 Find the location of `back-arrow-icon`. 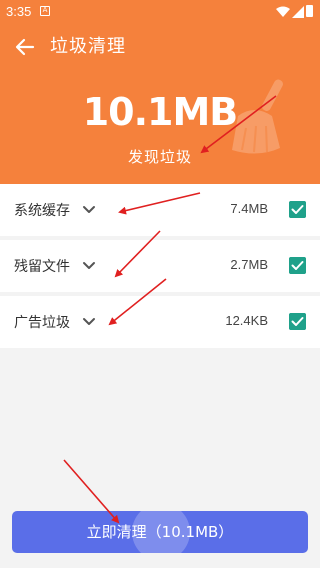

back-arrow-icon is located at coordinates (25, 47).